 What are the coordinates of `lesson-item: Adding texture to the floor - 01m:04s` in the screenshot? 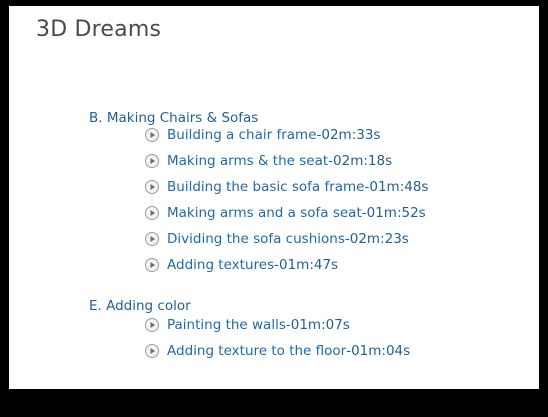 It's located at (277, 351).